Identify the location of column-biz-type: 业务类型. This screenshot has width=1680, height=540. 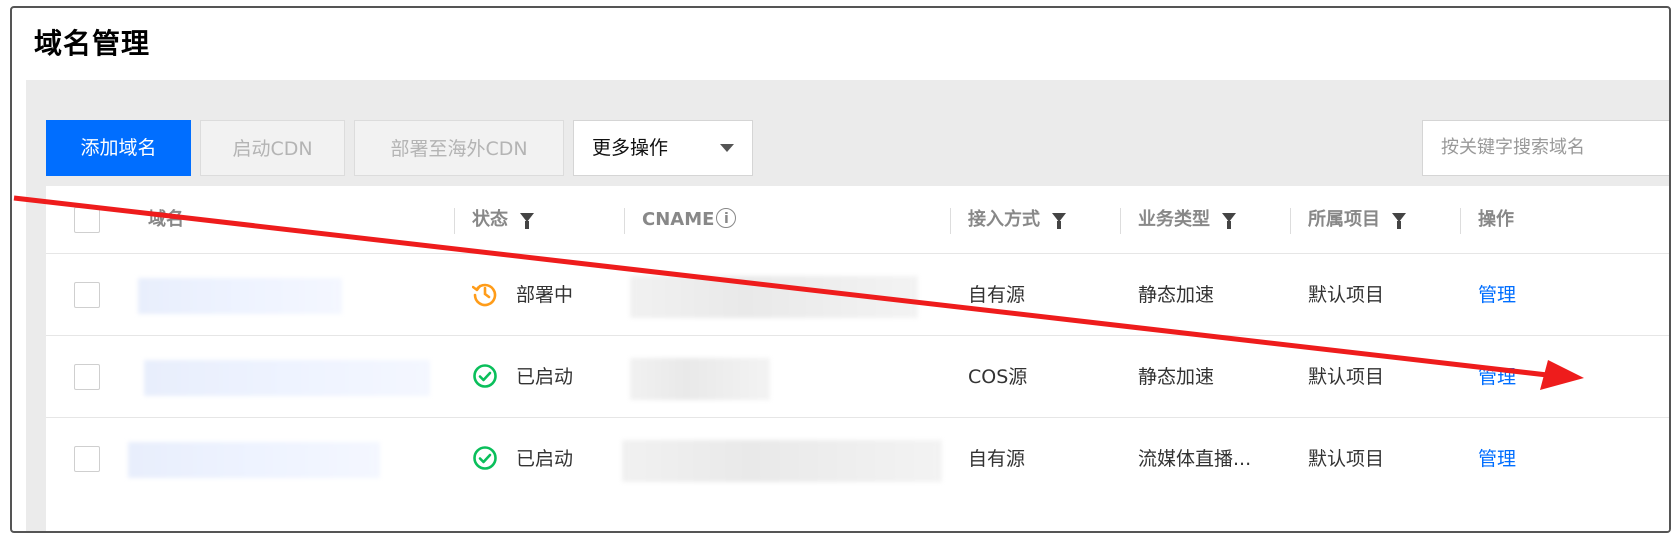
(1187, 220).